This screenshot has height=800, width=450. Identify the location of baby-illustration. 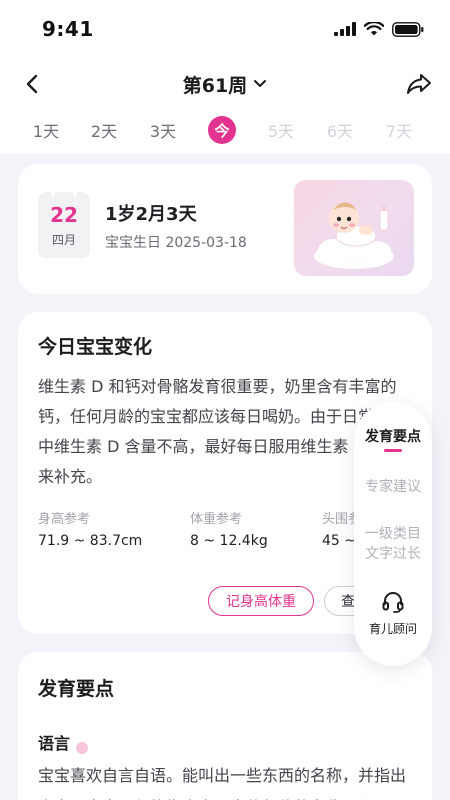
(354, 228).